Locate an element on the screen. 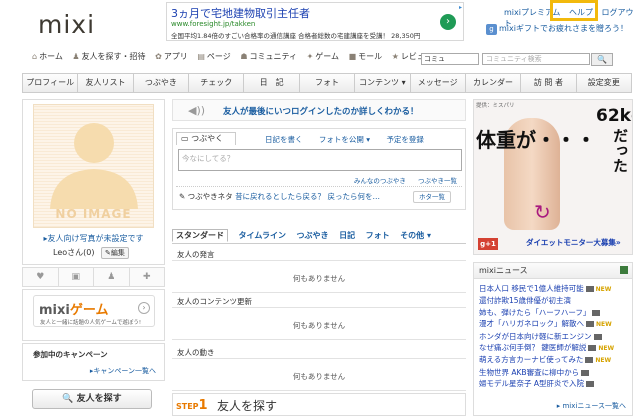 The height and width of the screenshot is (416, 640). edit-label: 編集 is located at coordinates (117, 253).